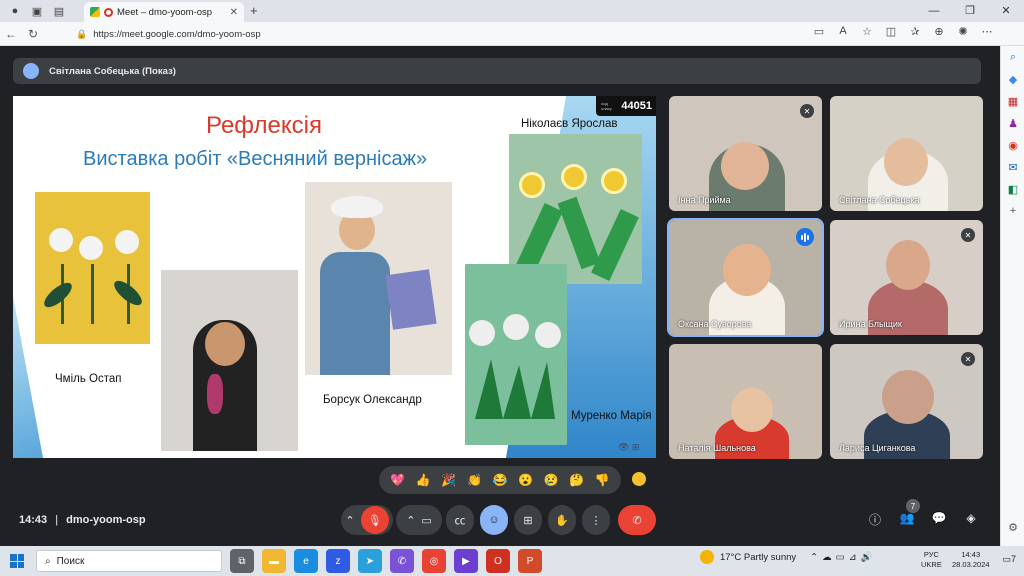 The height and width of the screenshot is (576, 1024). Describe the element at coordinates (704, 200) in the screenshot. I see `participant-name: Інна Прийма` at that location.